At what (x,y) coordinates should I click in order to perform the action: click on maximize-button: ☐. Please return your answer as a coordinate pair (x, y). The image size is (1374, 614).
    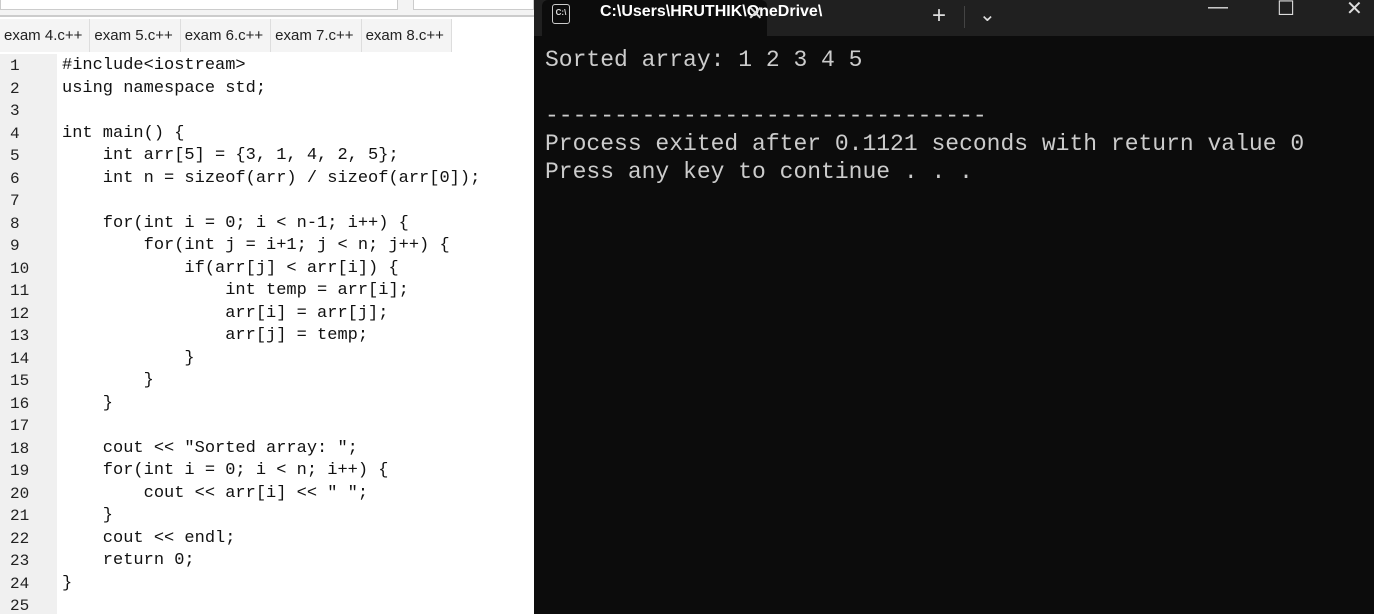
    Looking at the image, I should click on (1286, 10).